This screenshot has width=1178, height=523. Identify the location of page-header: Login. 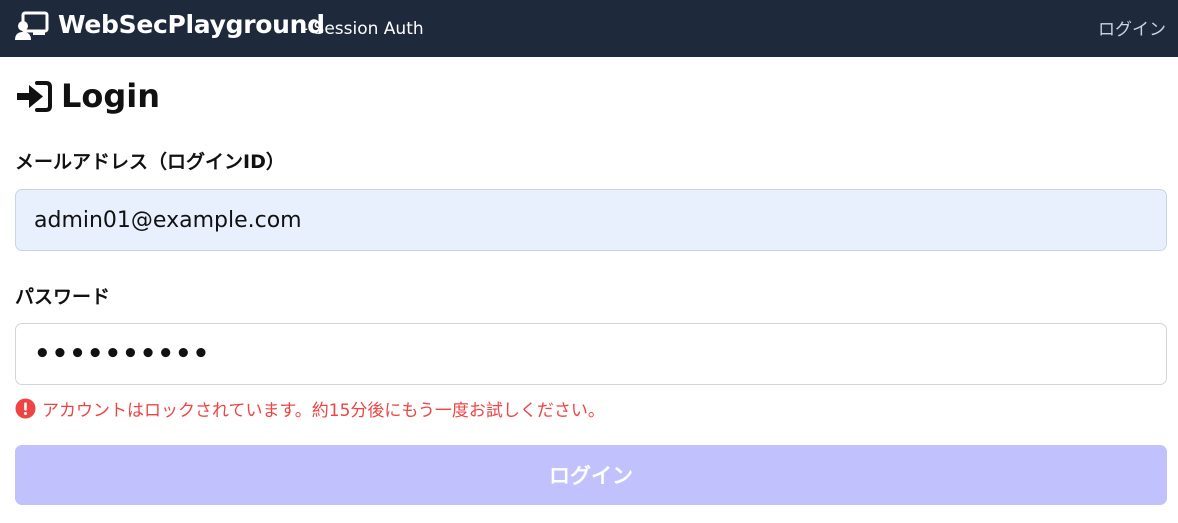
(87, 96).